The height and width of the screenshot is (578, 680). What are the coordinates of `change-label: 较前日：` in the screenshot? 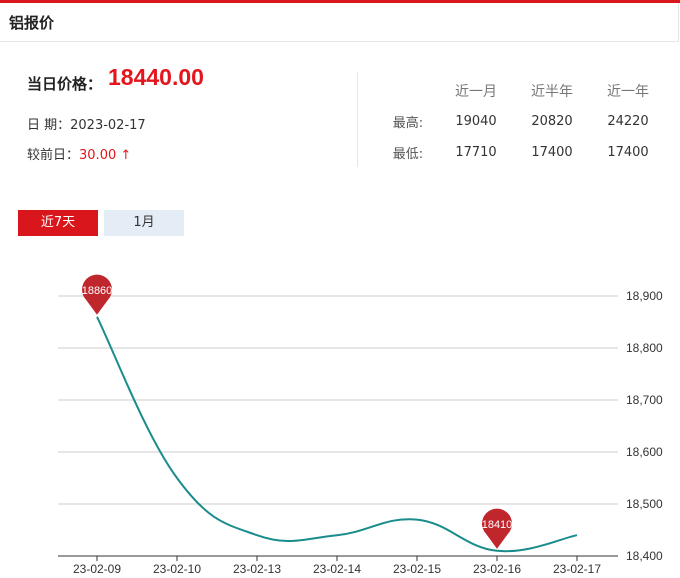 It's located at (53, 155).